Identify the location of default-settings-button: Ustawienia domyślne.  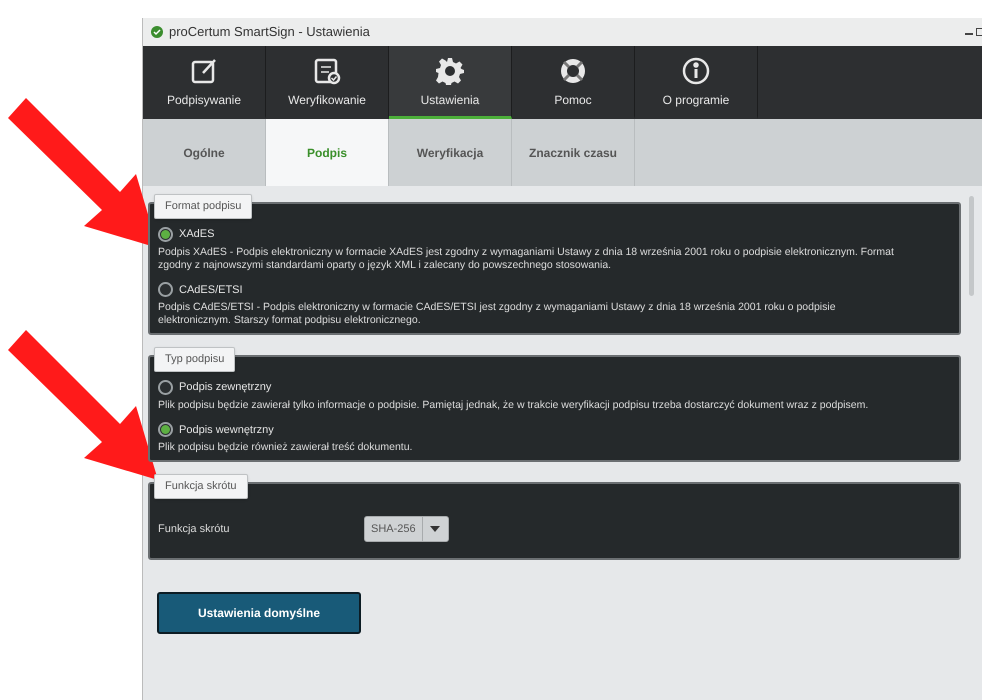
(259, 613).